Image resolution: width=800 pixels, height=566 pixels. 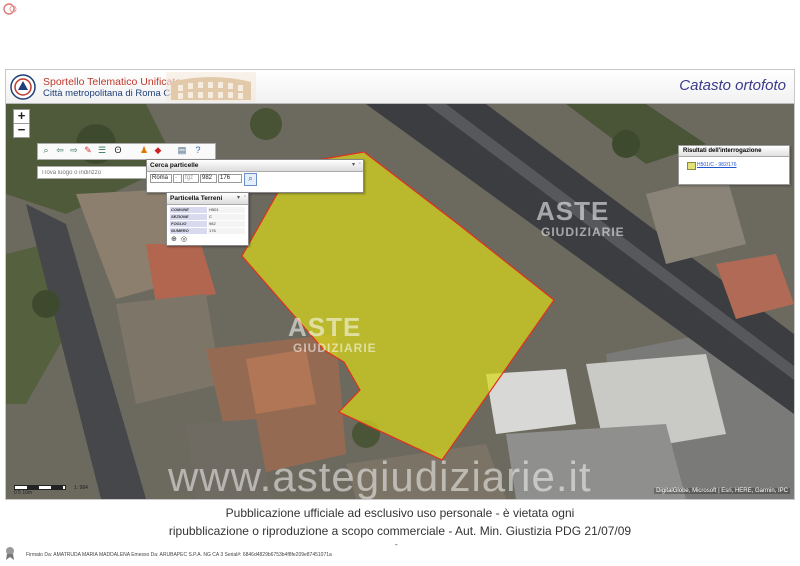 I want to click on city-emblem-icon, so click(x=23, y=87).